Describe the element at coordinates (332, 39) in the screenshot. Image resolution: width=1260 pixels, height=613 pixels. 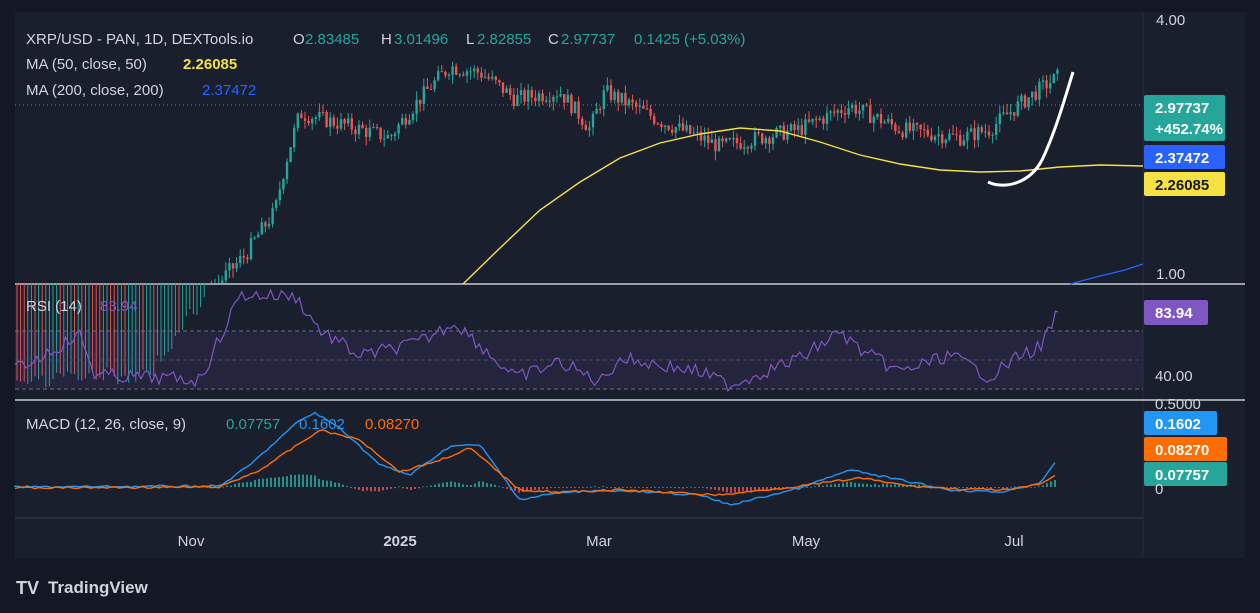
I see `ohlc-o-value: 2.83485` at that location.